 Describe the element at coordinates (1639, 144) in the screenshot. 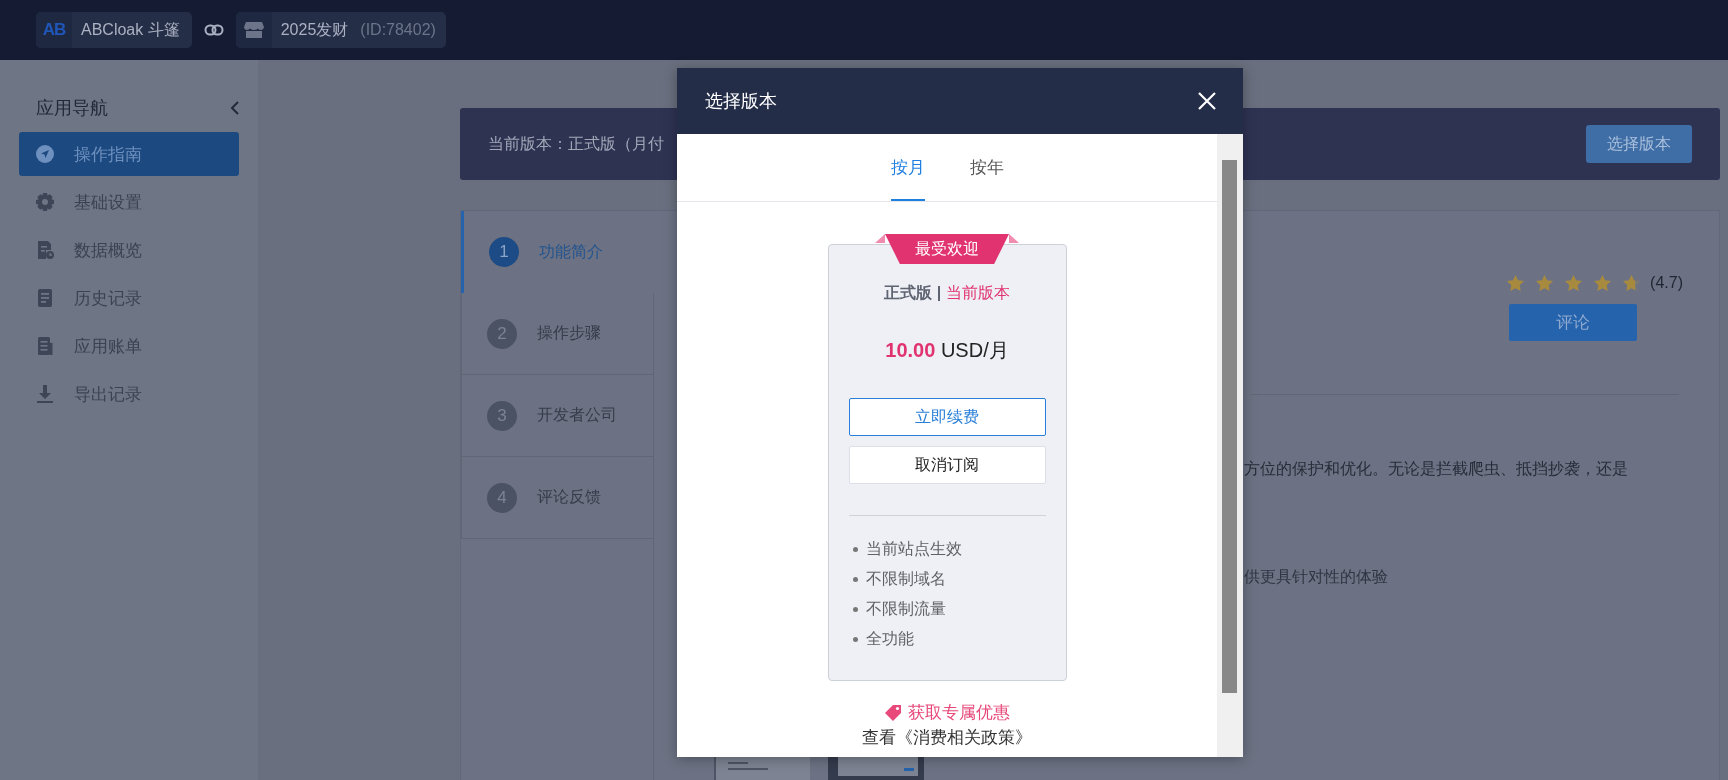

I see `select-version-button: 选择版本` at that location.